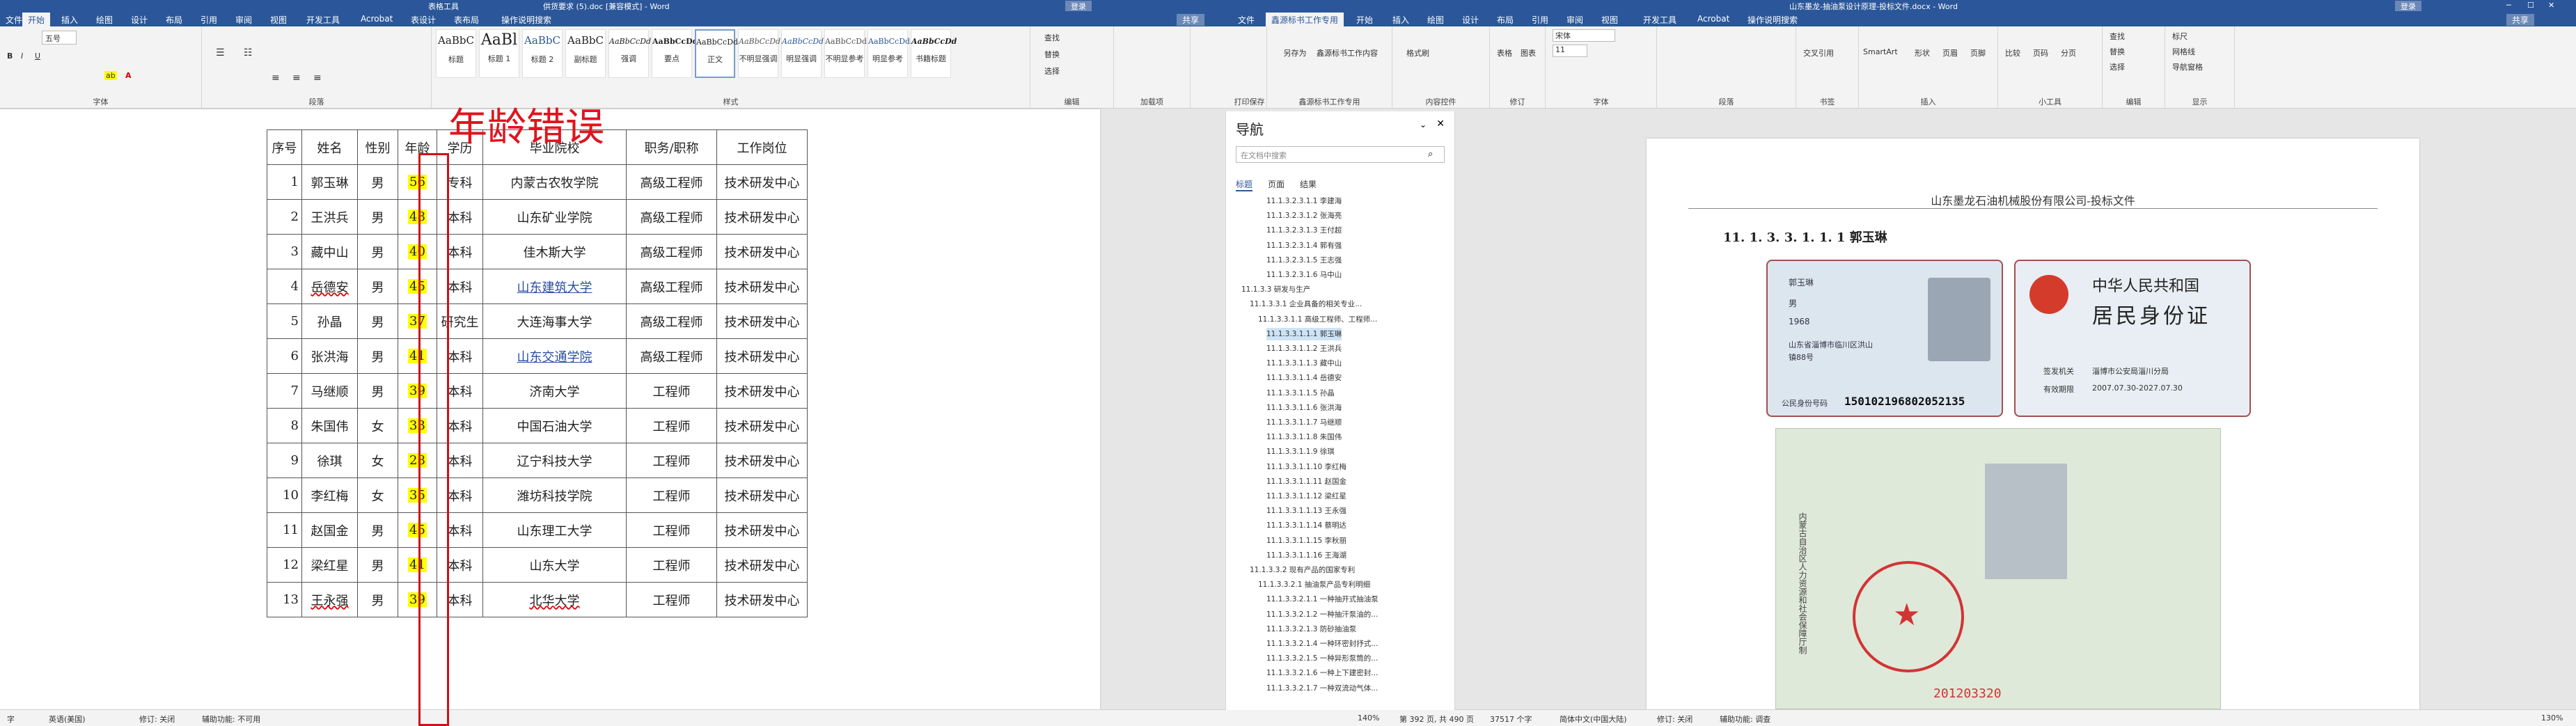 This screenshot has width=2576, height=726. Describe the element at coordinates (1306, 555) in the screenshot. I see `nav-heading-item: 11.1.3.3.1.1.16 王海湖` at that location.